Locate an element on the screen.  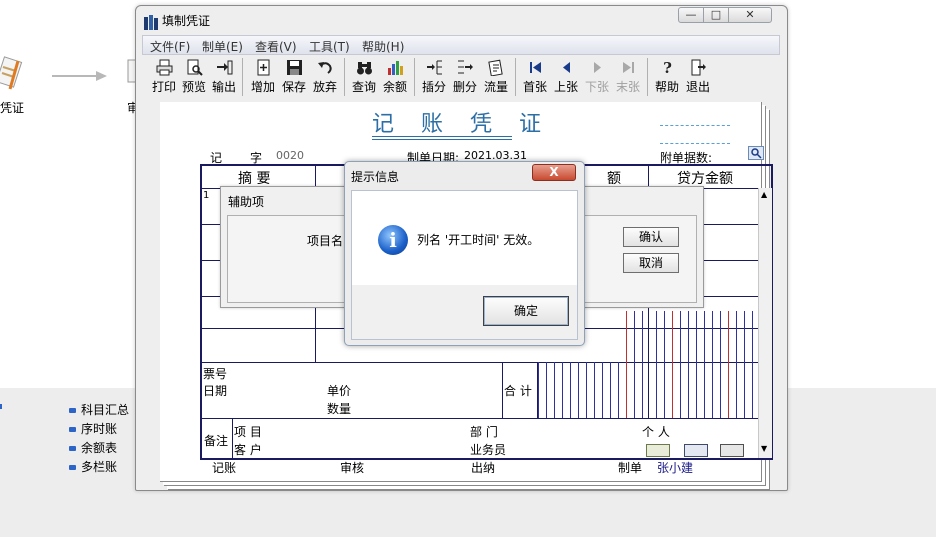
minimize-button: — is located at coordinates (691, 15).